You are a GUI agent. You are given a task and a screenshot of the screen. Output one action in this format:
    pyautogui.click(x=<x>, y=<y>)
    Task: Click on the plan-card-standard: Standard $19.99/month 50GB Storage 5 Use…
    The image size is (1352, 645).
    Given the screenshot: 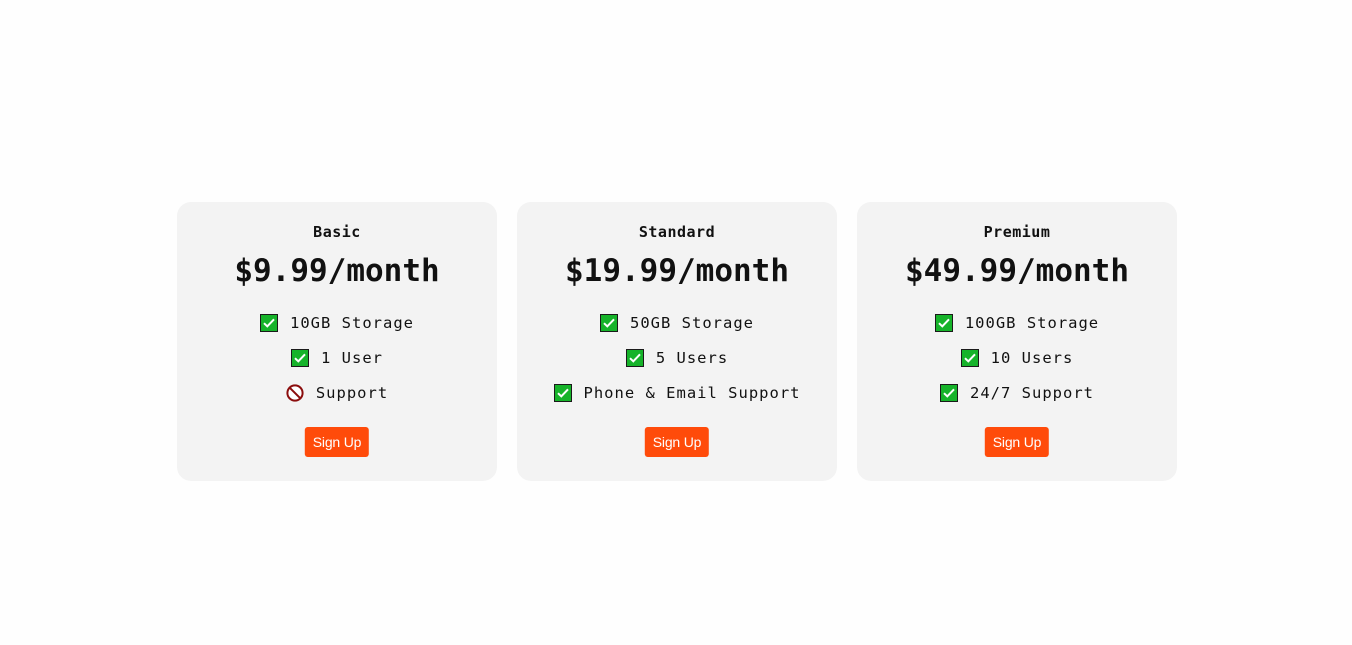 What is the action you would take?
    pyautogui.click(x=677, y=341)
    